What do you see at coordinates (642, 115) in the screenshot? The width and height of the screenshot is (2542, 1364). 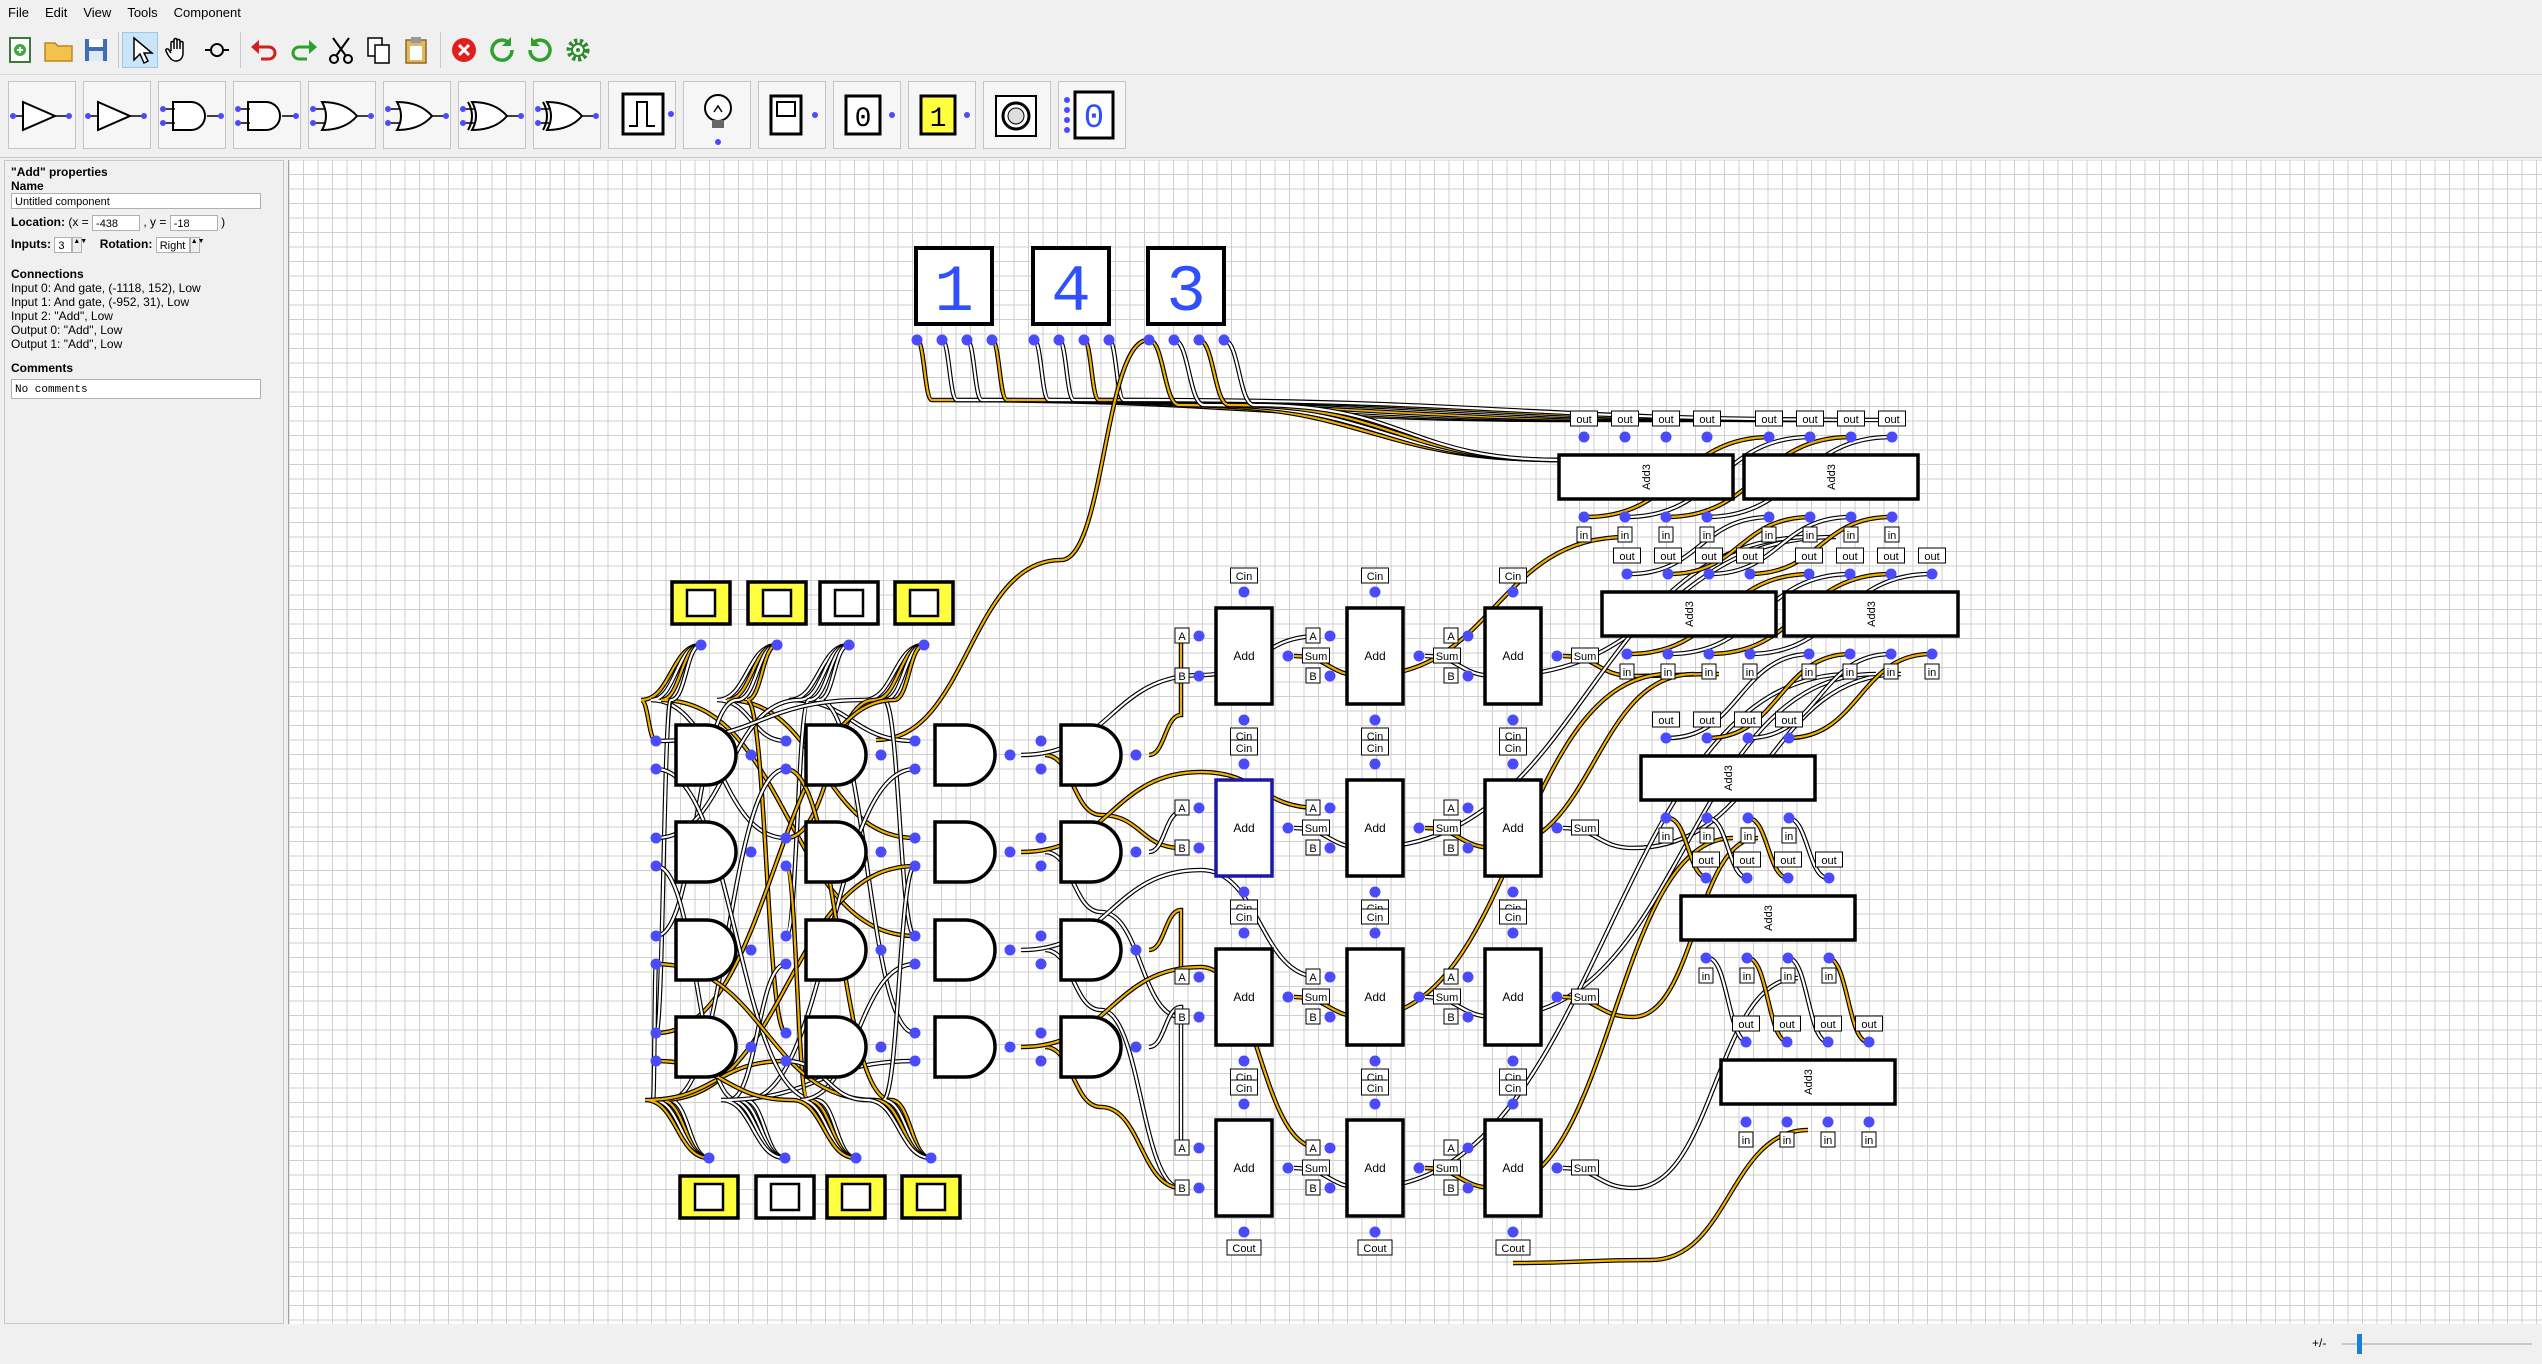 I see `palette-clock` at bounding box center [642, 115].